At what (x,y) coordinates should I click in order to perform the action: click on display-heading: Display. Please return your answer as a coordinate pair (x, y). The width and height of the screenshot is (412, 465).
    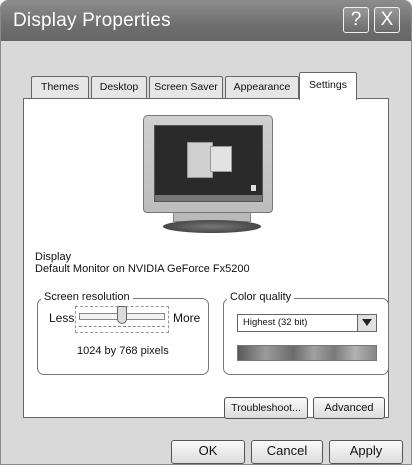
    Looking at the image, I should click on (53, 257).